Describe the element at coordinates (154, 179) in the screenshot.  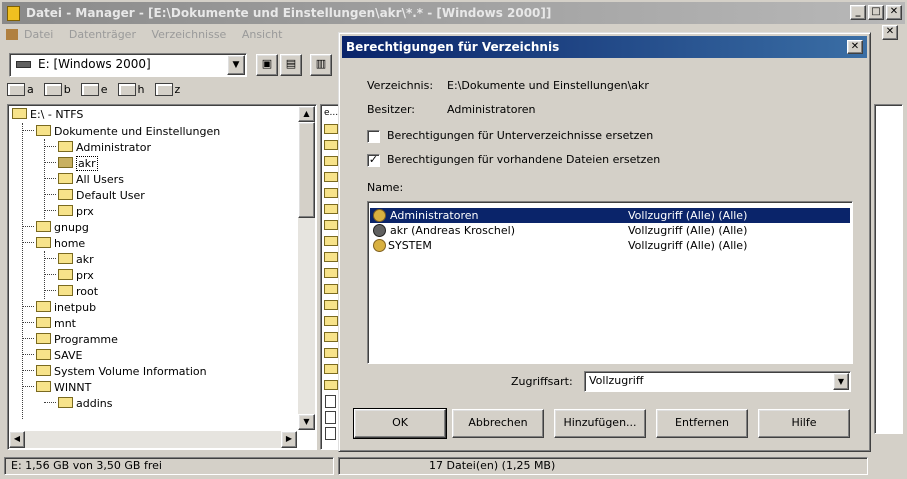
I see `tree-item: All Users` at that location.